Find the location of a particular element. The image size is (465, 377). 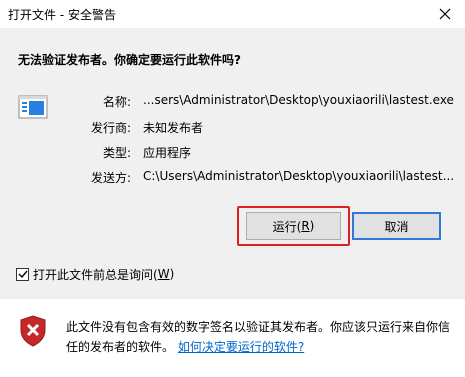

checkmark-icon is located at coordinates (23, 274).